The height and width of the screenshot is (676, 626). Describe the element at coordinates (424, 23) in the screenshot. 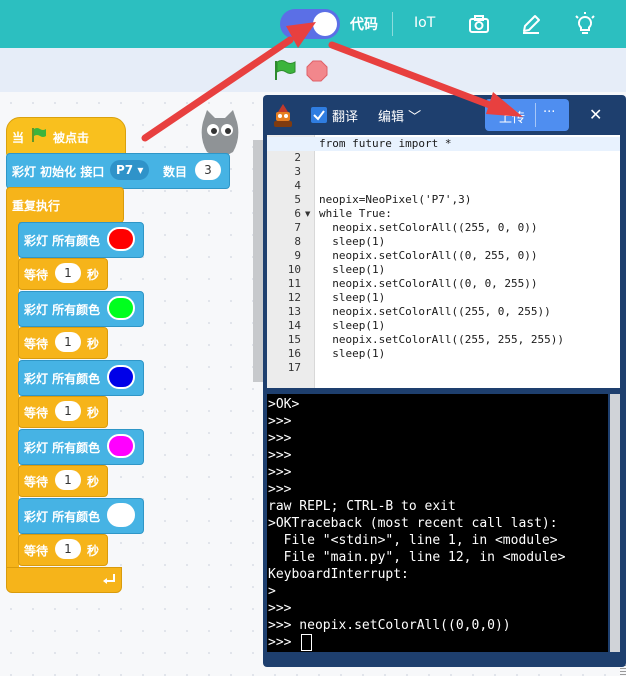

I see `iot-button: IoT` at that location.